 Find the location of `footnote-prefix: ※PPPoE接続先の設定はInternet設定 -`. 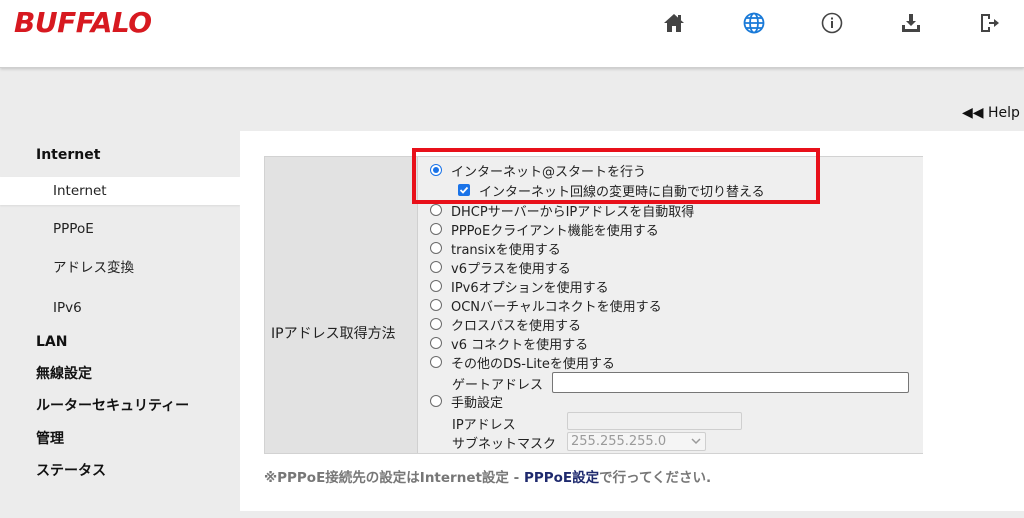

footnote-prefix: ※PPPoE接続先の設定はInternet設定 - is located at coordinates (394, 478).